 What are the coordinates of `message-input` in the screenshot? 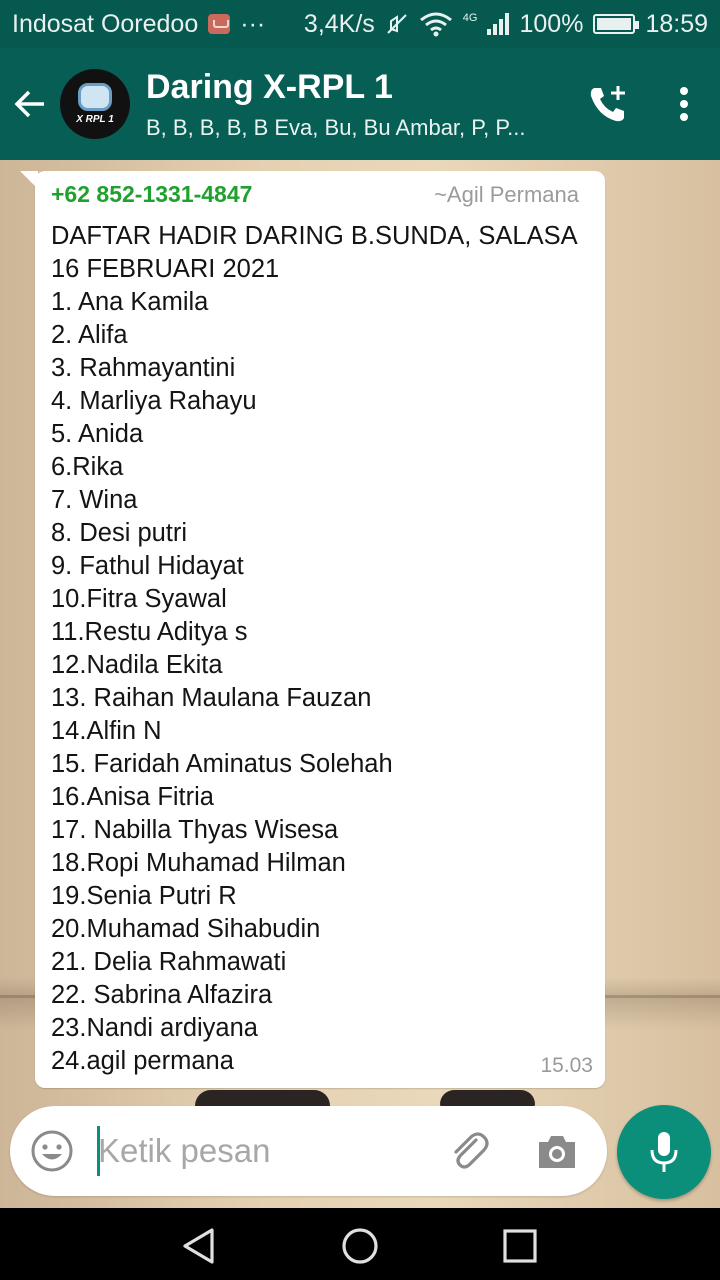 It's located at (263, 1151).